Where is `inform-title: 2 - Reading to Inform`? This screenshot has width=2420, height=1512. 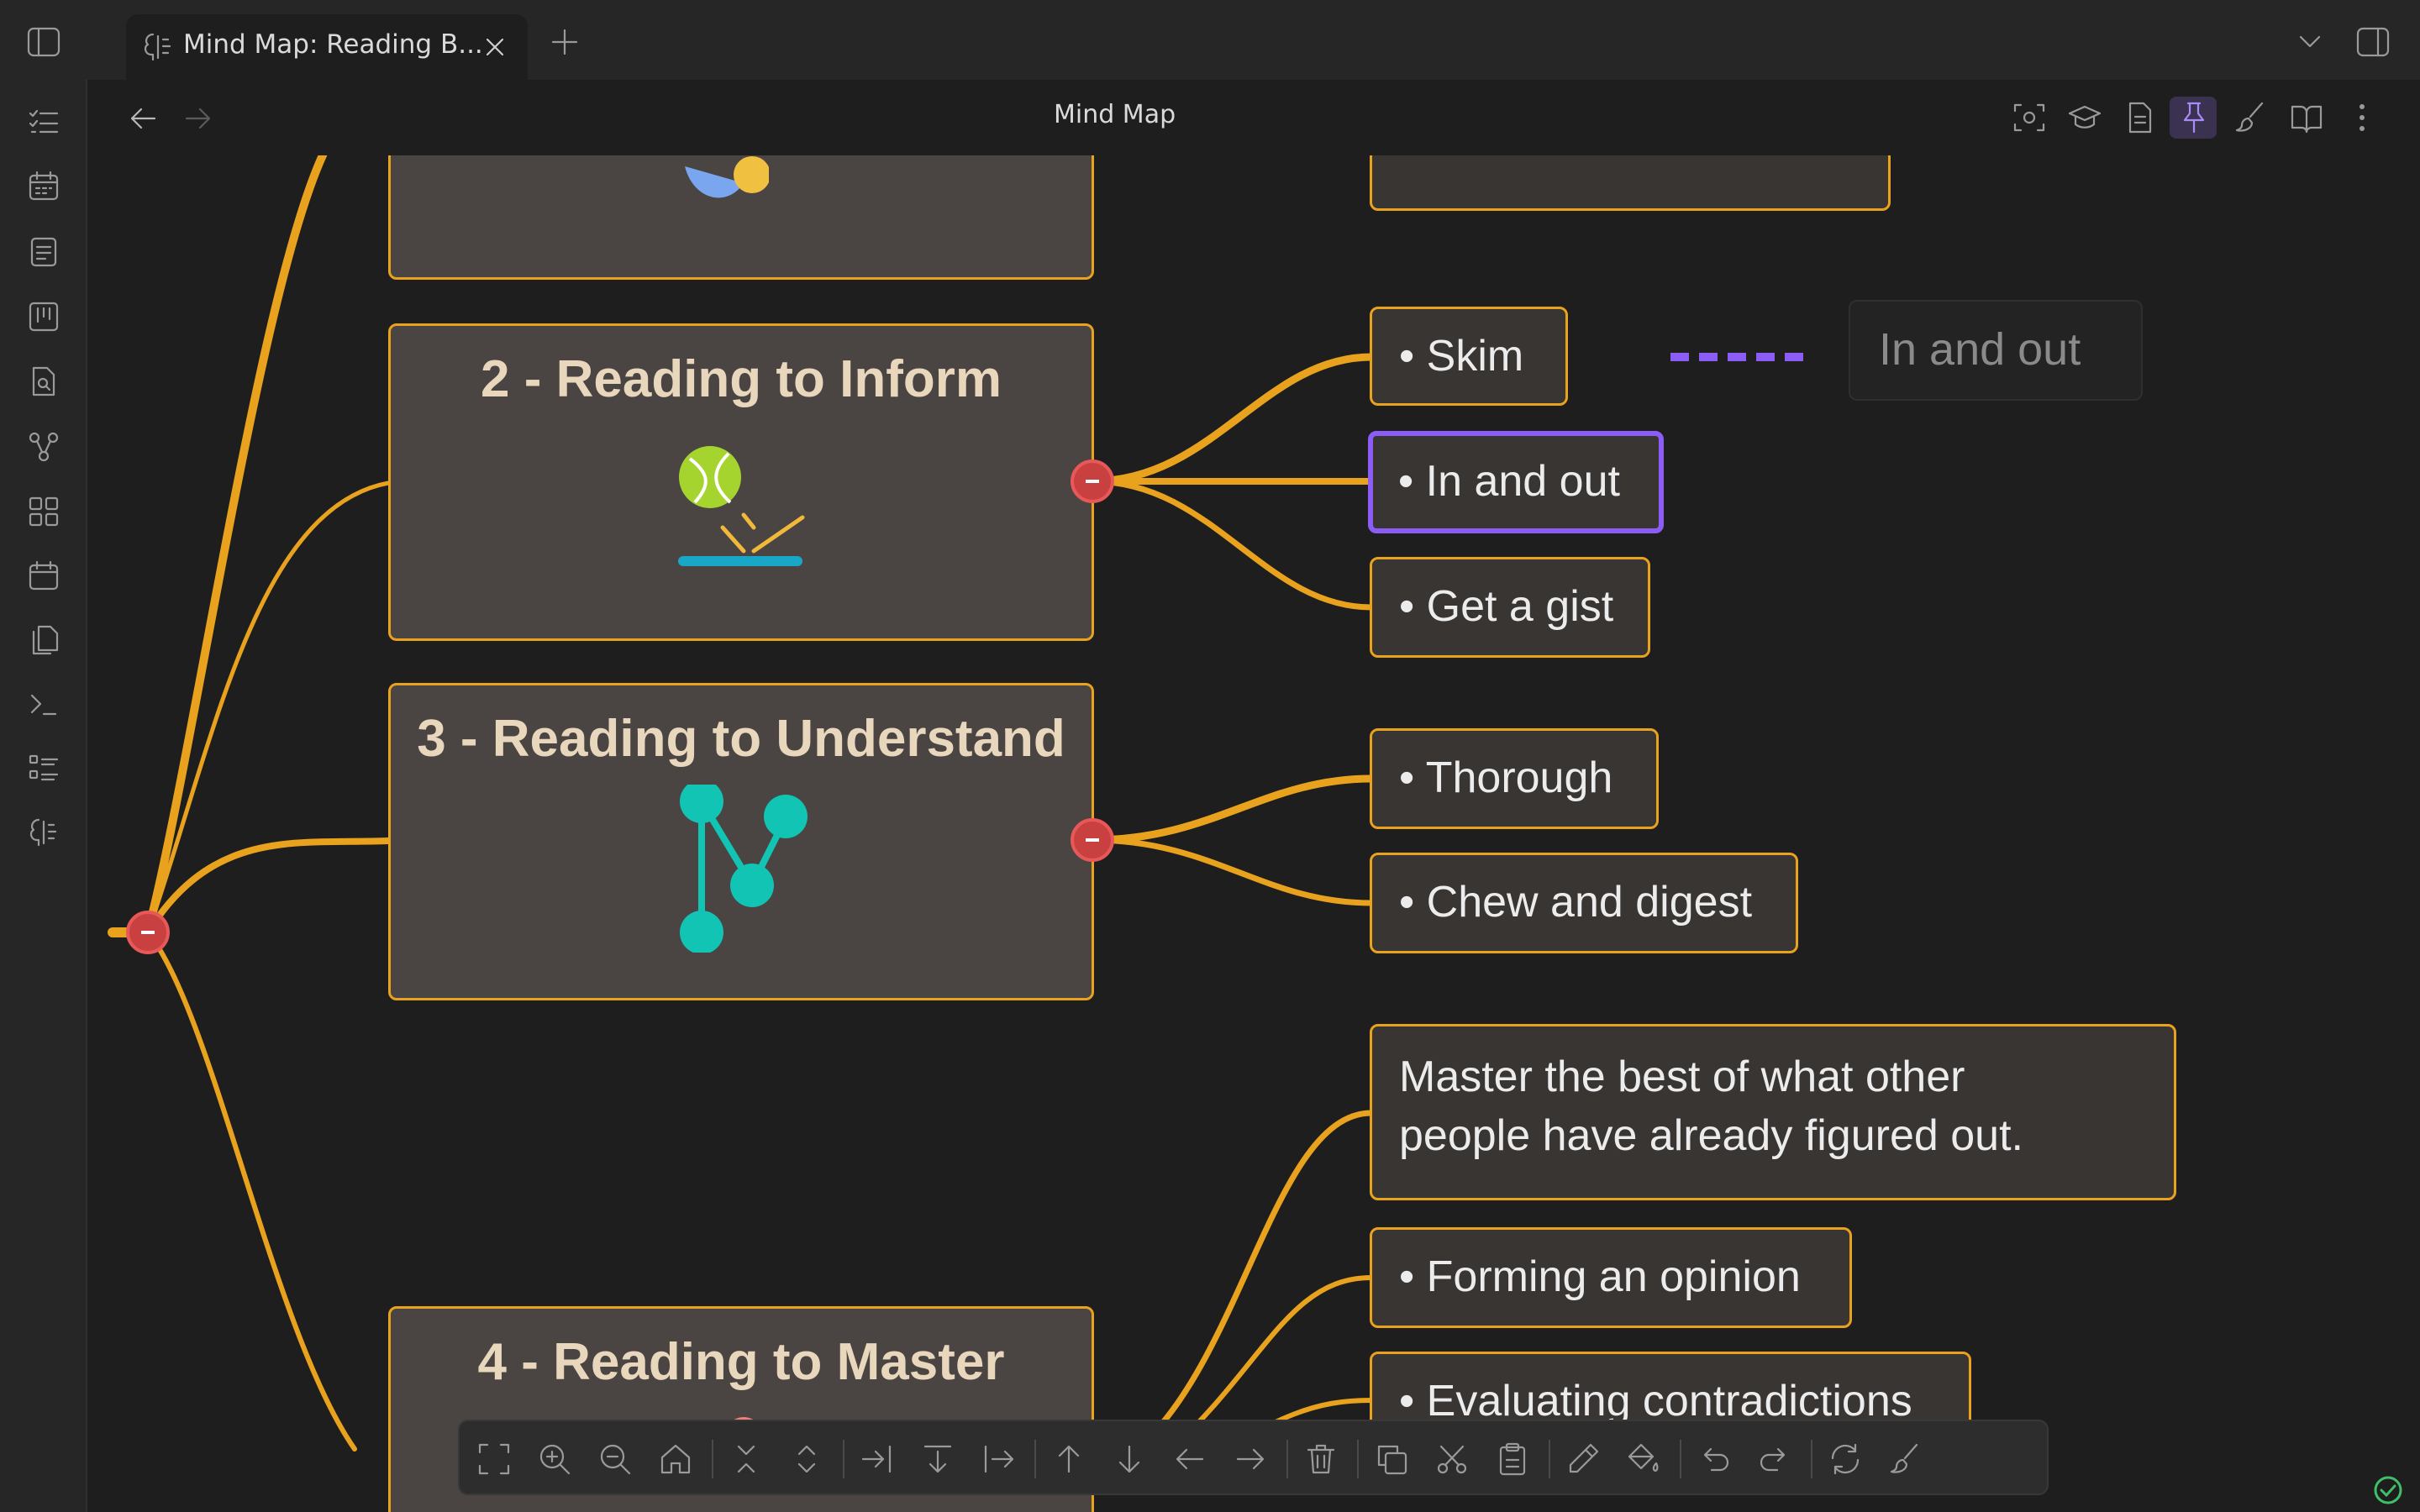
inform-title: 2 - Reading to Inform is located at coordinates (741, 379).